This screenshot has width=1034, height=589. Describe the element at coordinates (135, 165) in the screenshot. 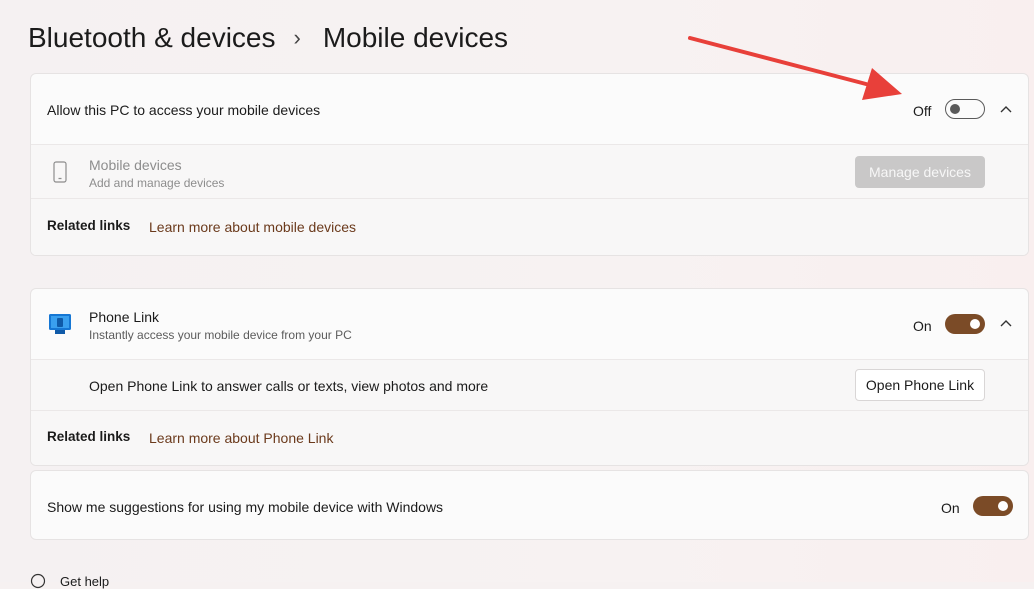

I see `mobile-devices-title: Mobile devices` at that location.